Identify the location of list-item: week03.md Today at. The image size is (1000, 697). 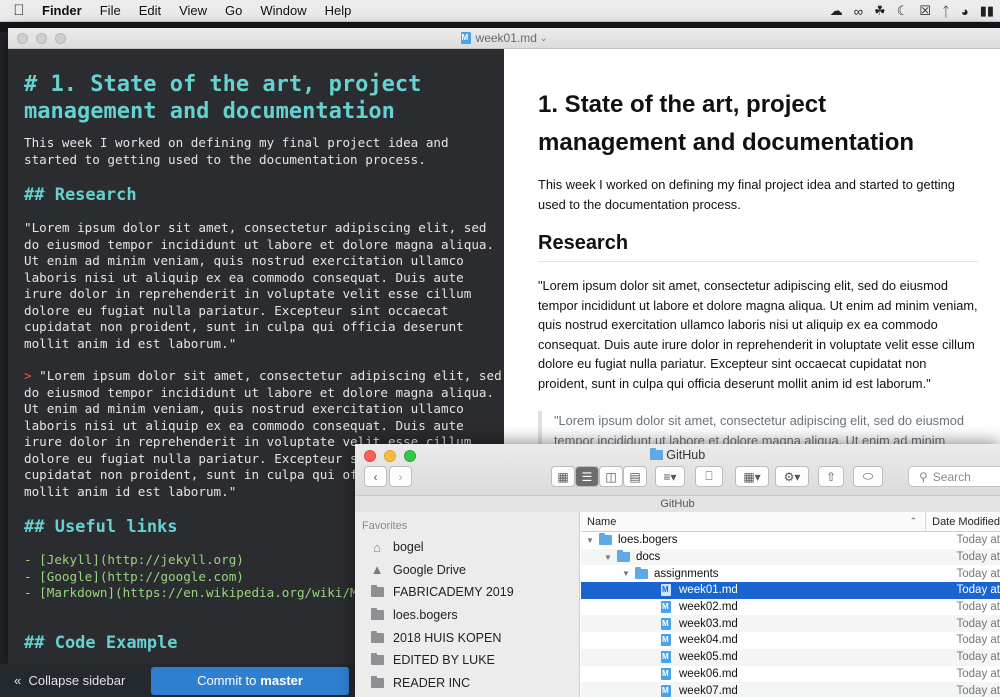
(790, 624).